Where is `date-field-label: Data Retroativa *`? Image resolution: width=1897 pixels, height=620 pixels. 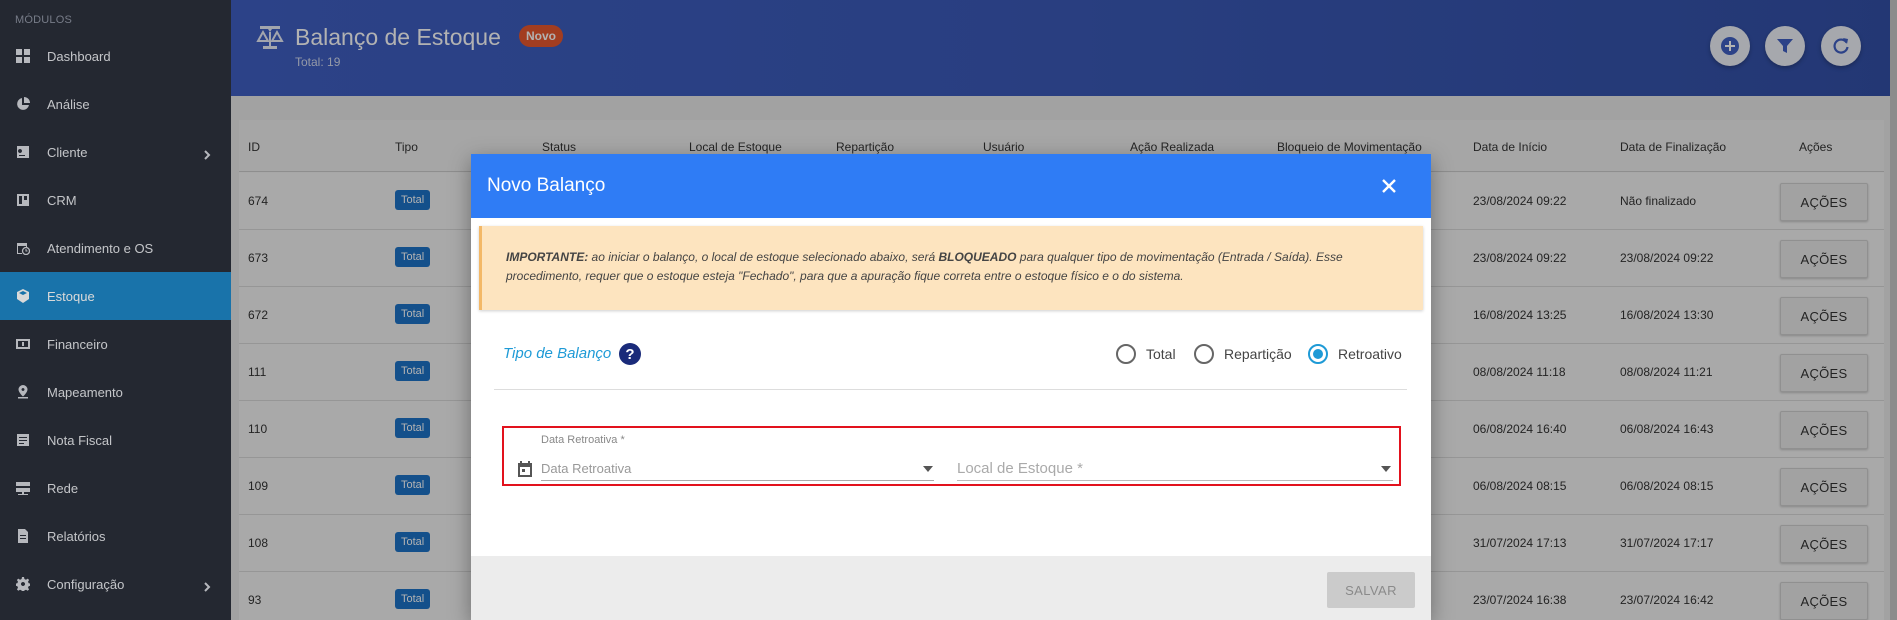 date-field-label: Data Retroativa * is located at coordinates (583, 440).